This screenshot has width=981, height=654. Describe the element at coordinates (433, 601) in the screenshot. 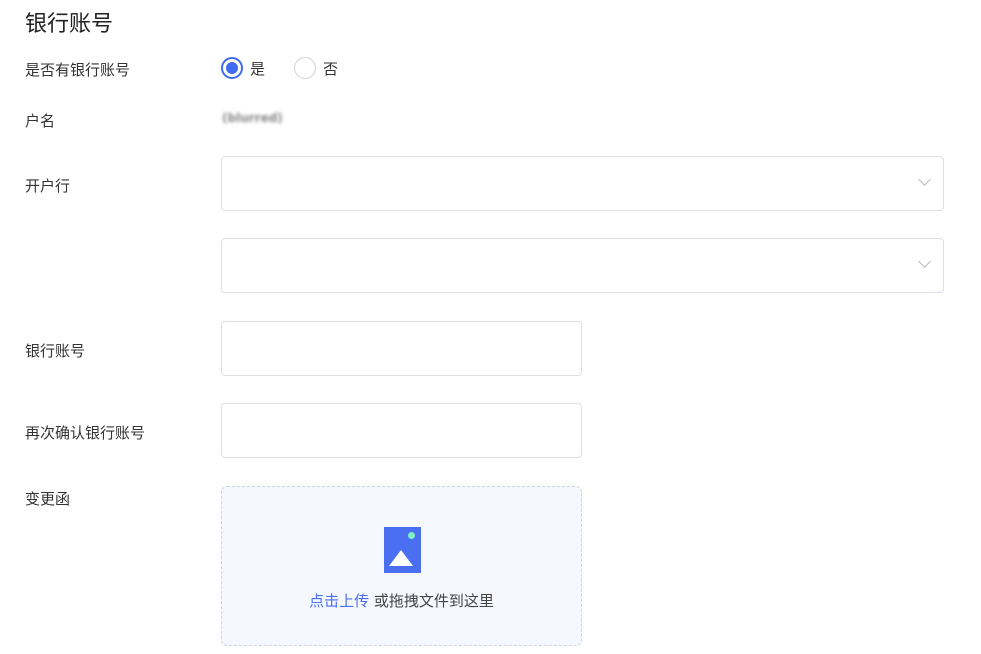

I see `upload-hint: 或拖拽文件到这里` at that location.